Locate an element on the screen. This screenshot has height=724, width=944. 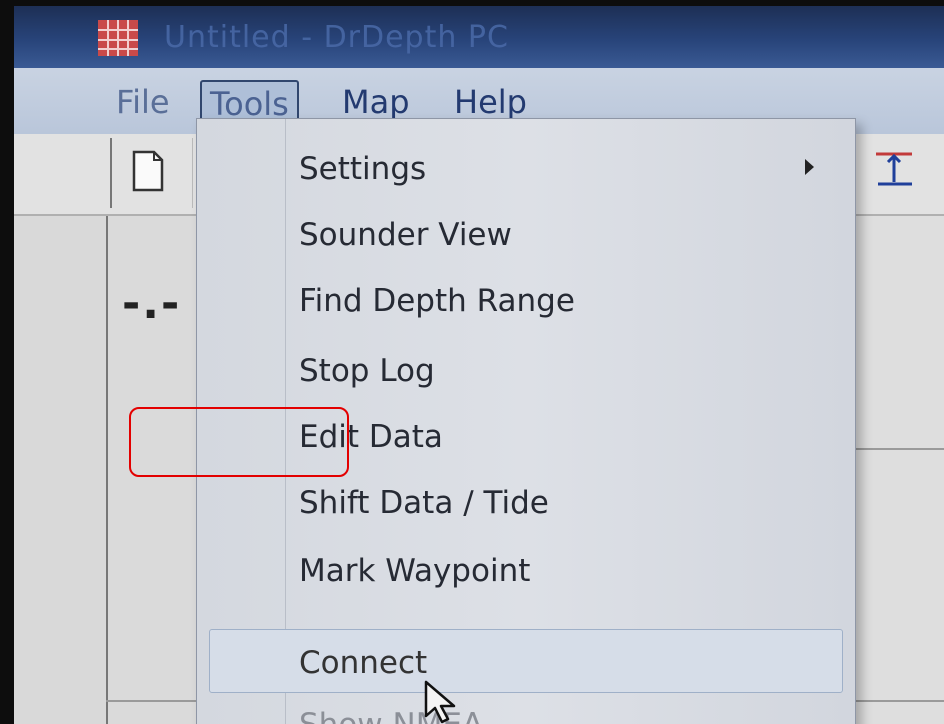
submenu-arrow-icon is located at coordinates (809, 167).